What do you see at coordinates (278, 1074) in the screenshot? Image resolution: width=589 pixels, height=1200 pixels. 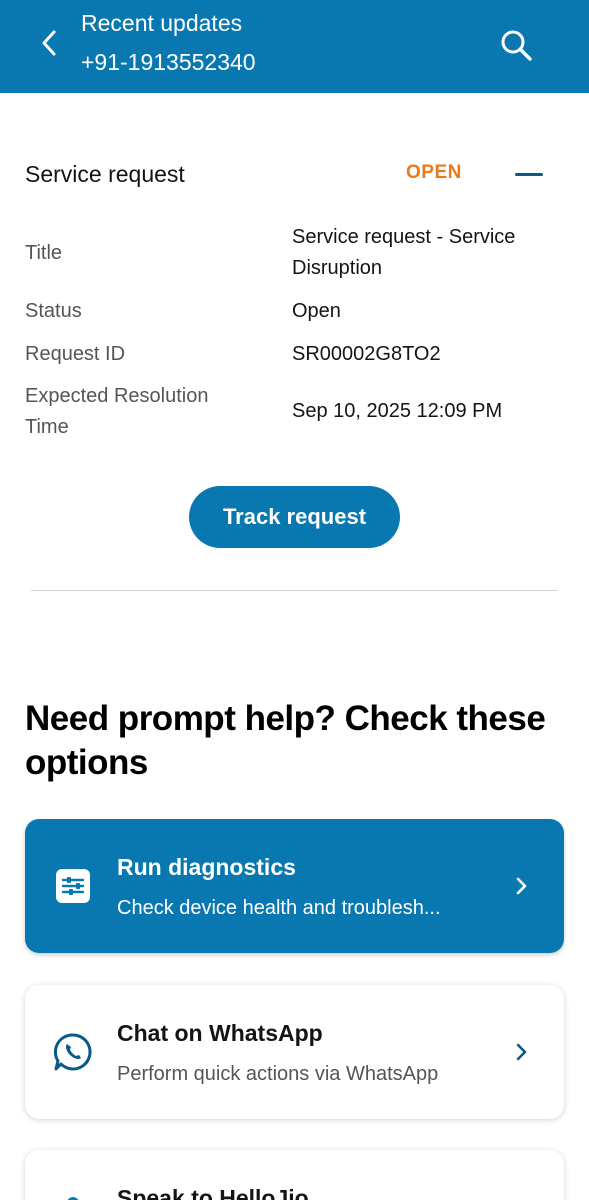 I see `card-subtitle: Perform quick actions via WhatsApp` at bounding box center [278, 1074].